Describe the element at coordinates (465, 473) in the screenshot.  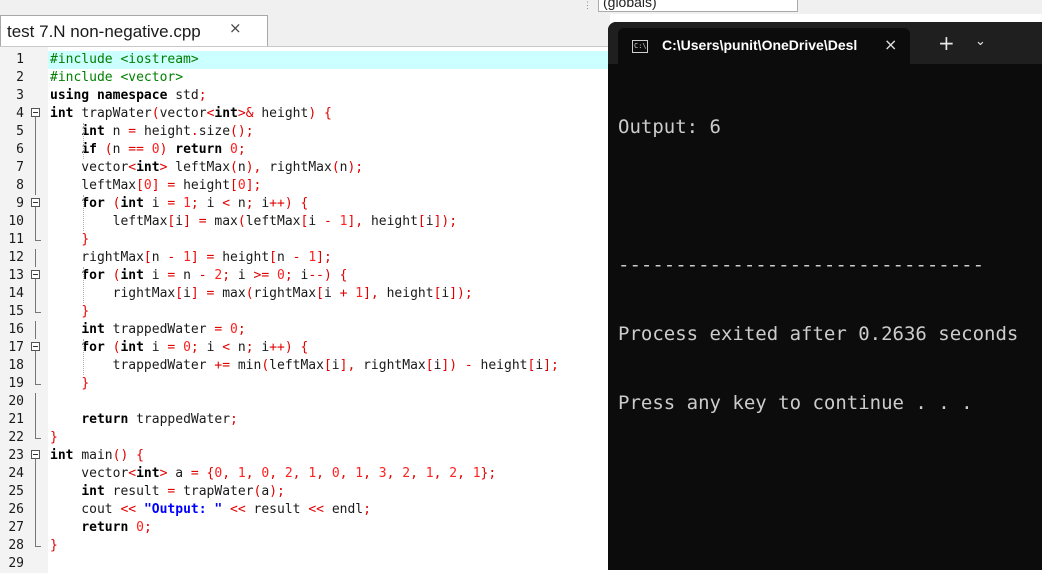
I see `code-token: ,` at that location.